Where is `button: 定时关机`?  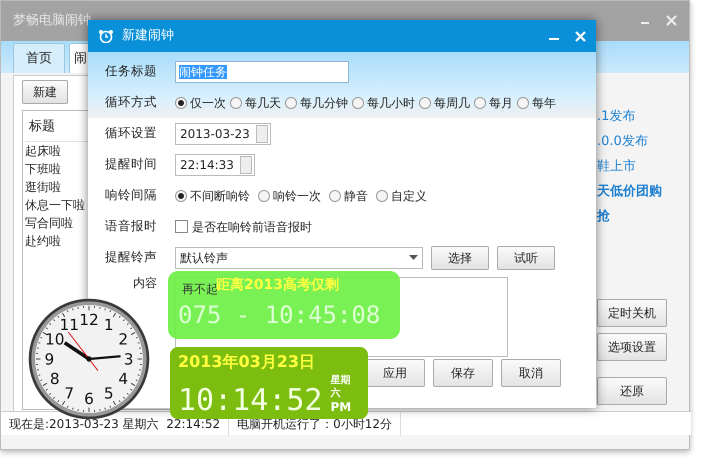
button: 定时关机 is located at coordinates (632, 313).